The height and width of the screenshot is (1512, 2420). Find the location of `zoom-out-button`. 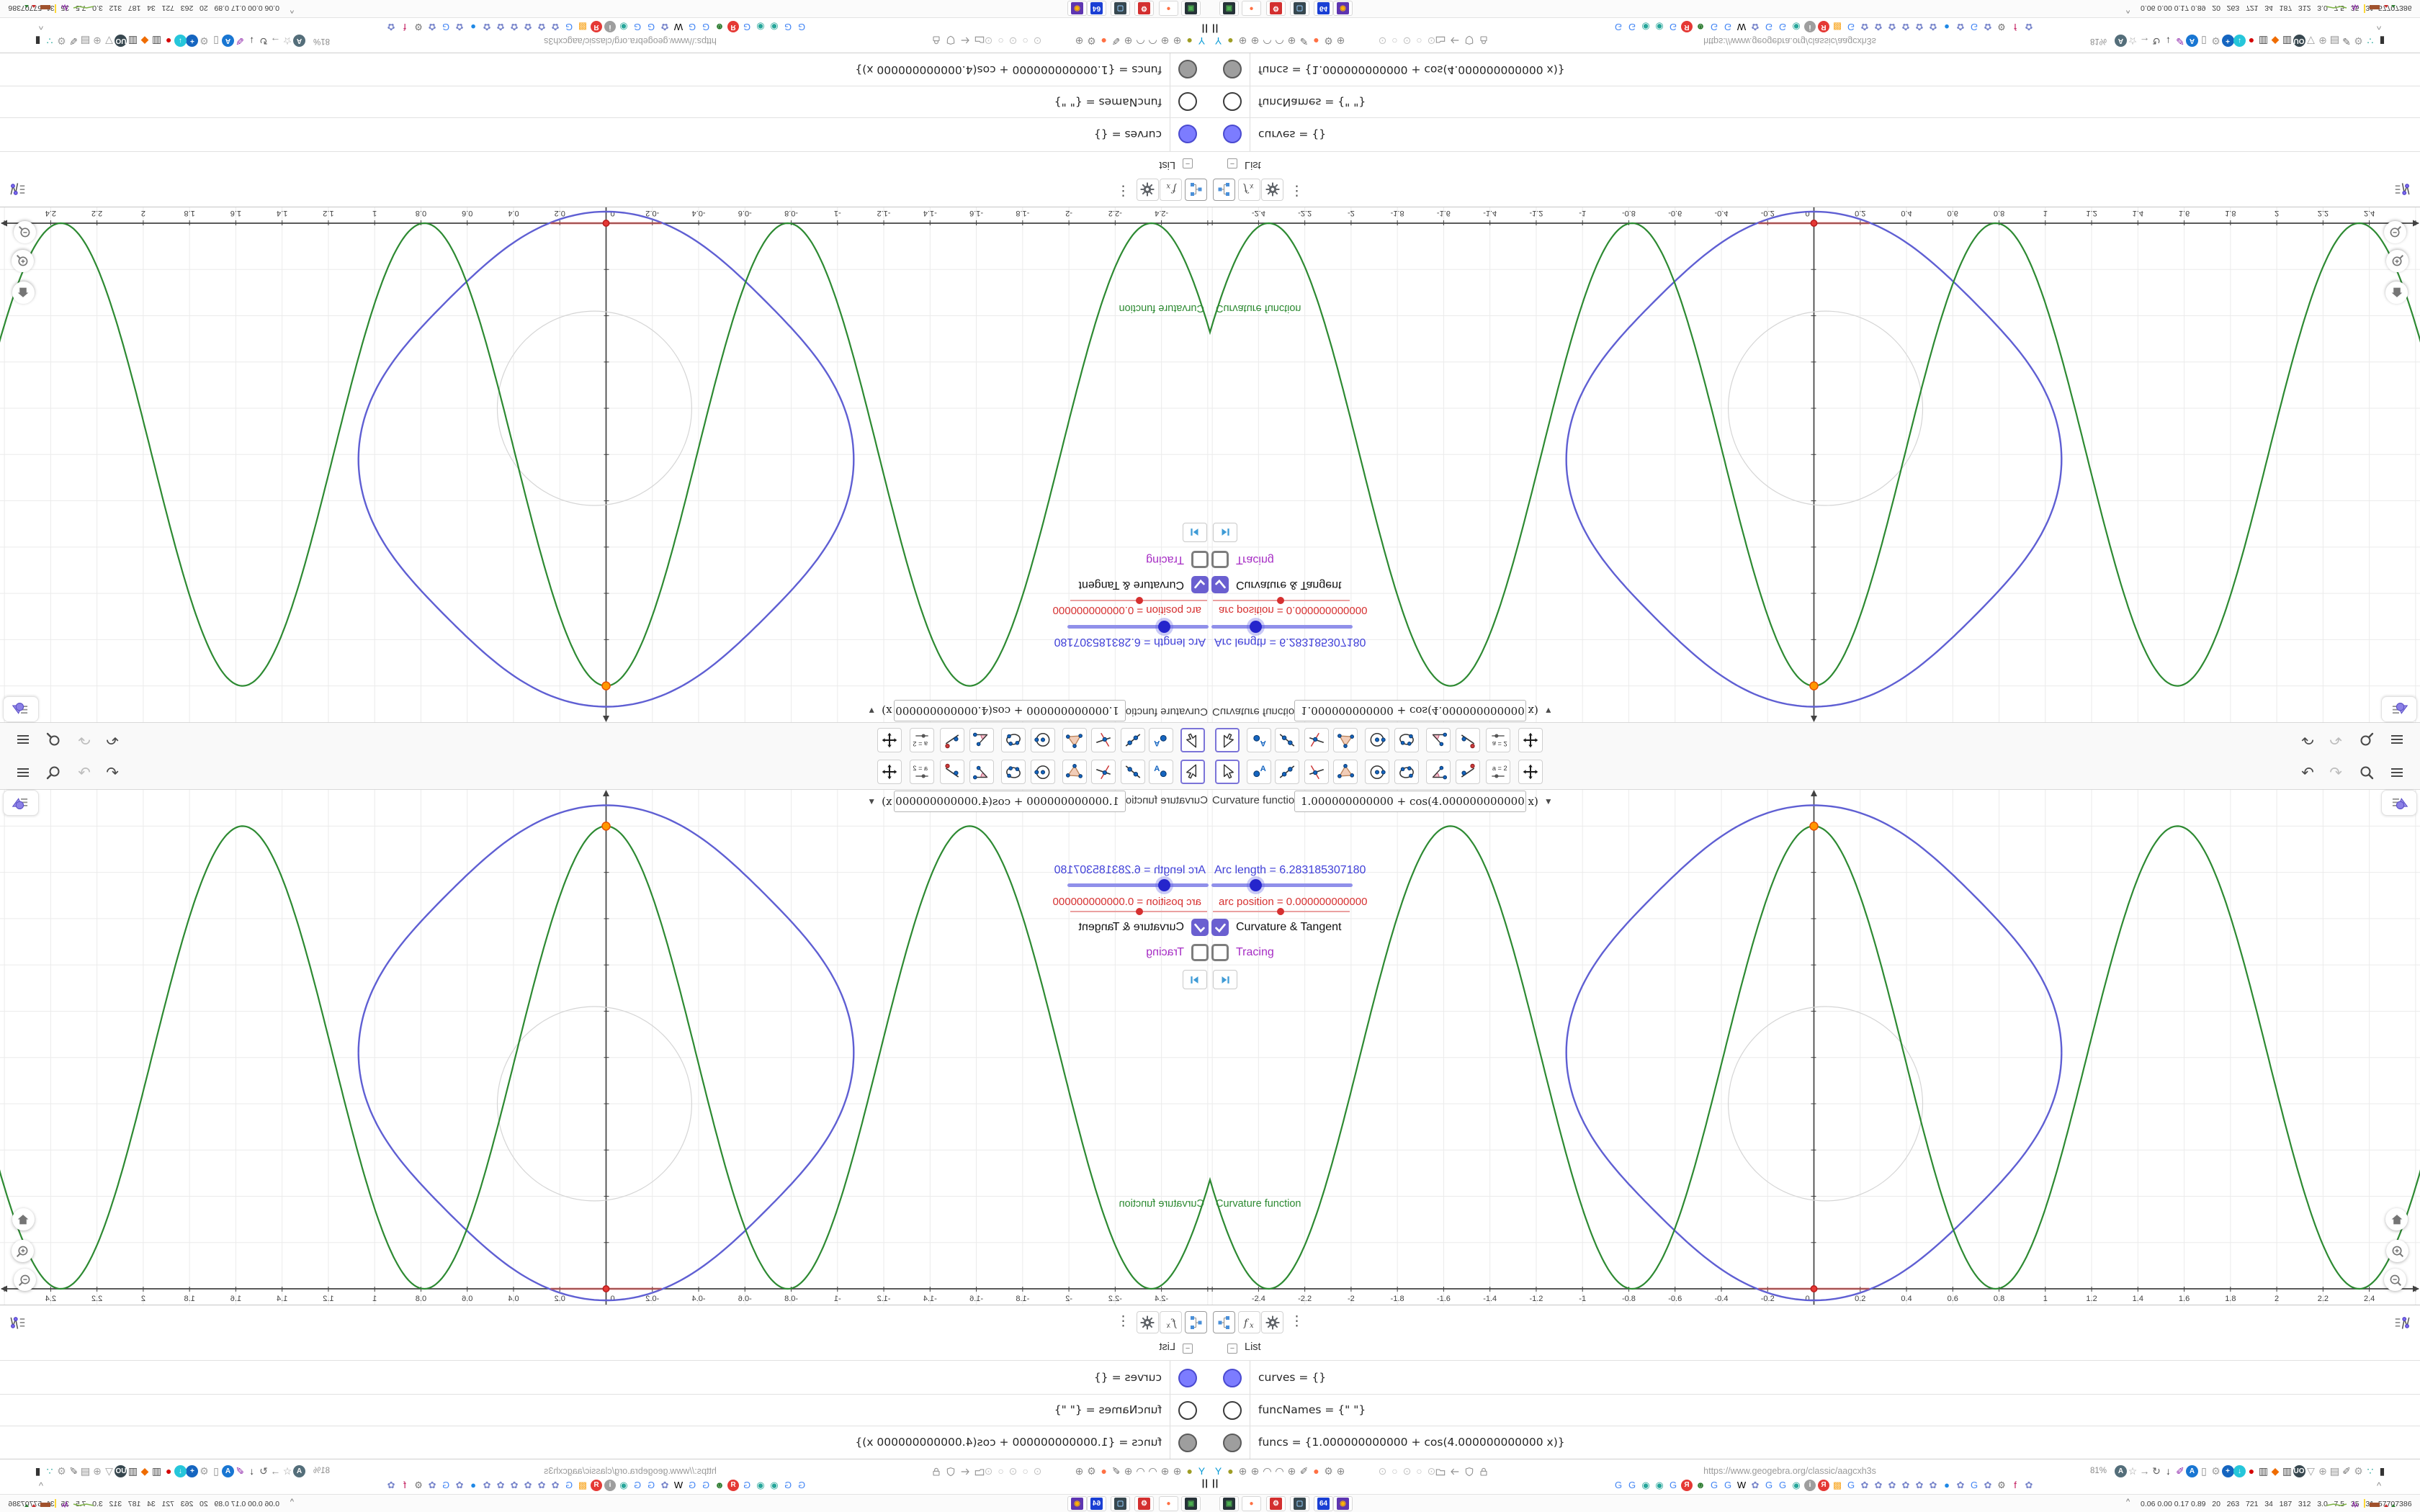

zoom-out-button is located at coordinates (25, 1280).